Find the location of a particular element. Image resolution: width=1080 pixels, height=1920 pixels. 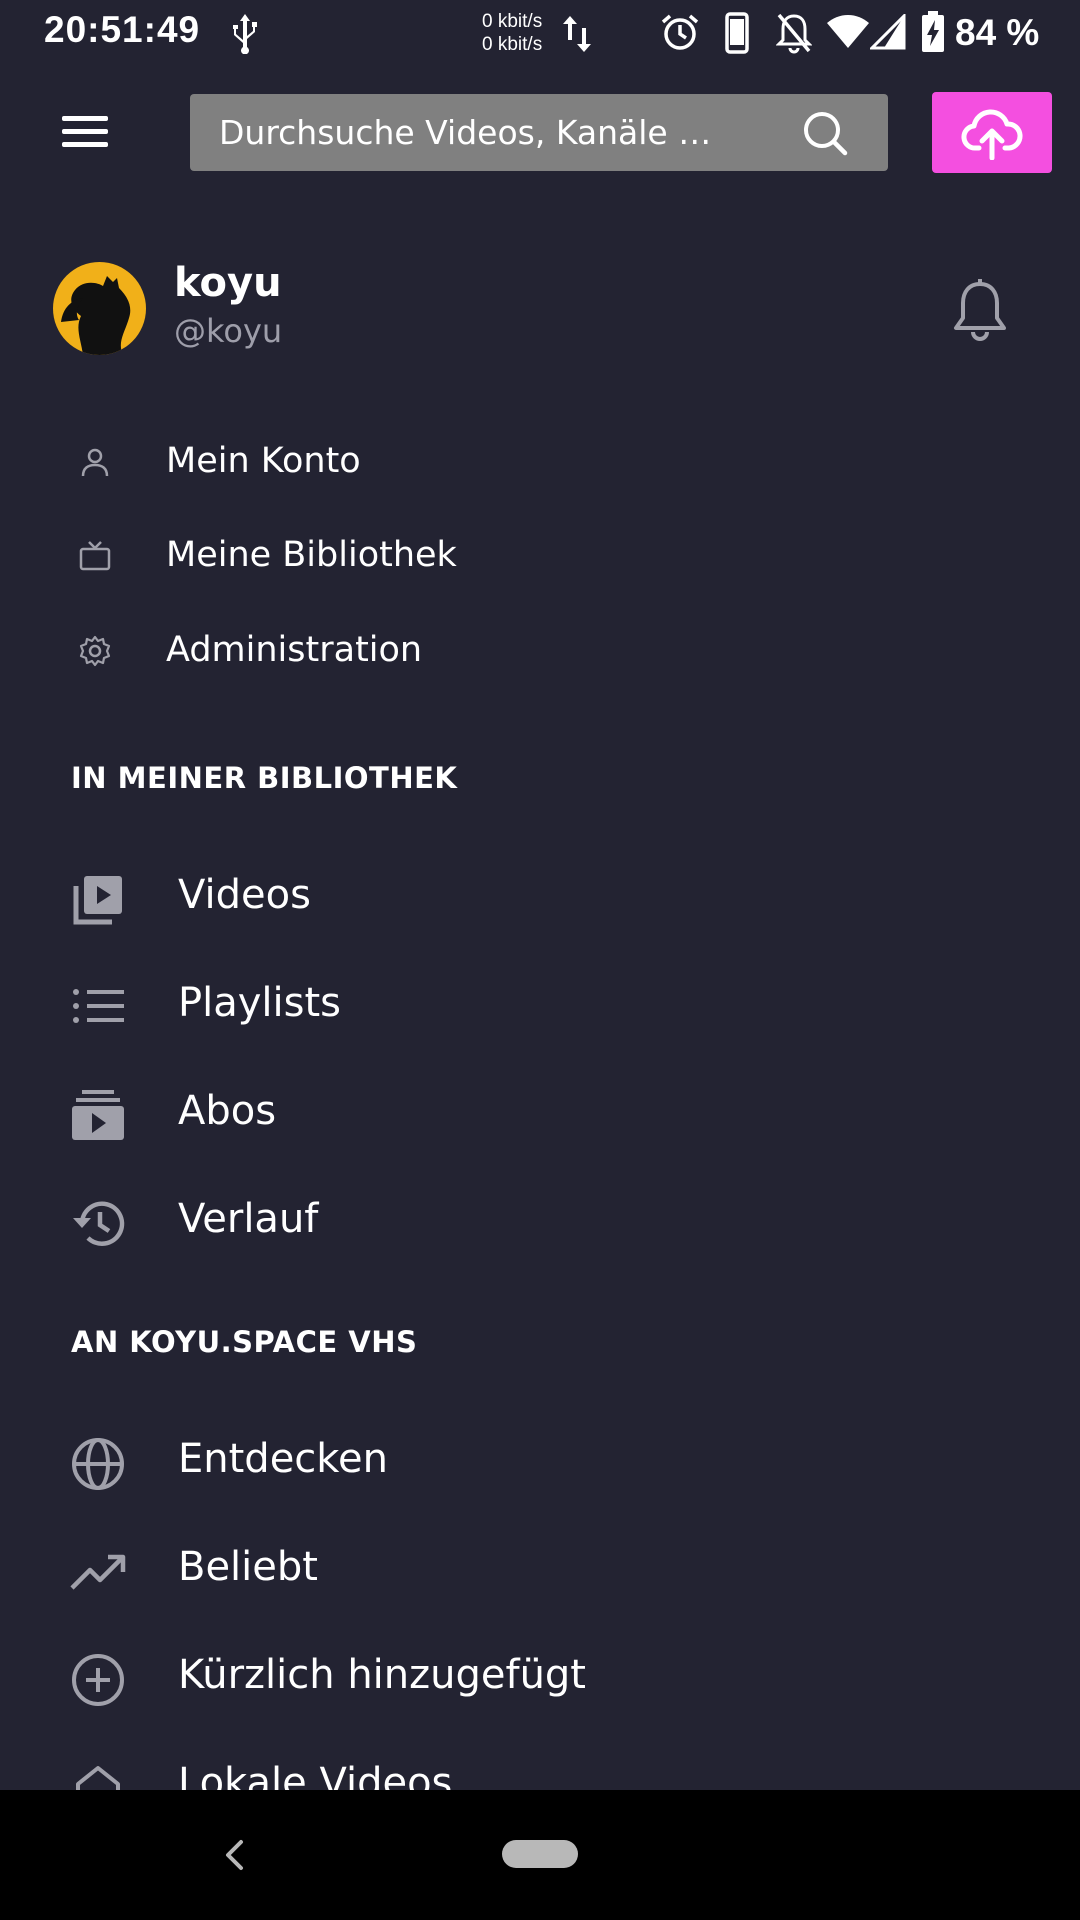

menu-item-label: Kürzlich hinzugefügt is located at coordinates (382, 1675).